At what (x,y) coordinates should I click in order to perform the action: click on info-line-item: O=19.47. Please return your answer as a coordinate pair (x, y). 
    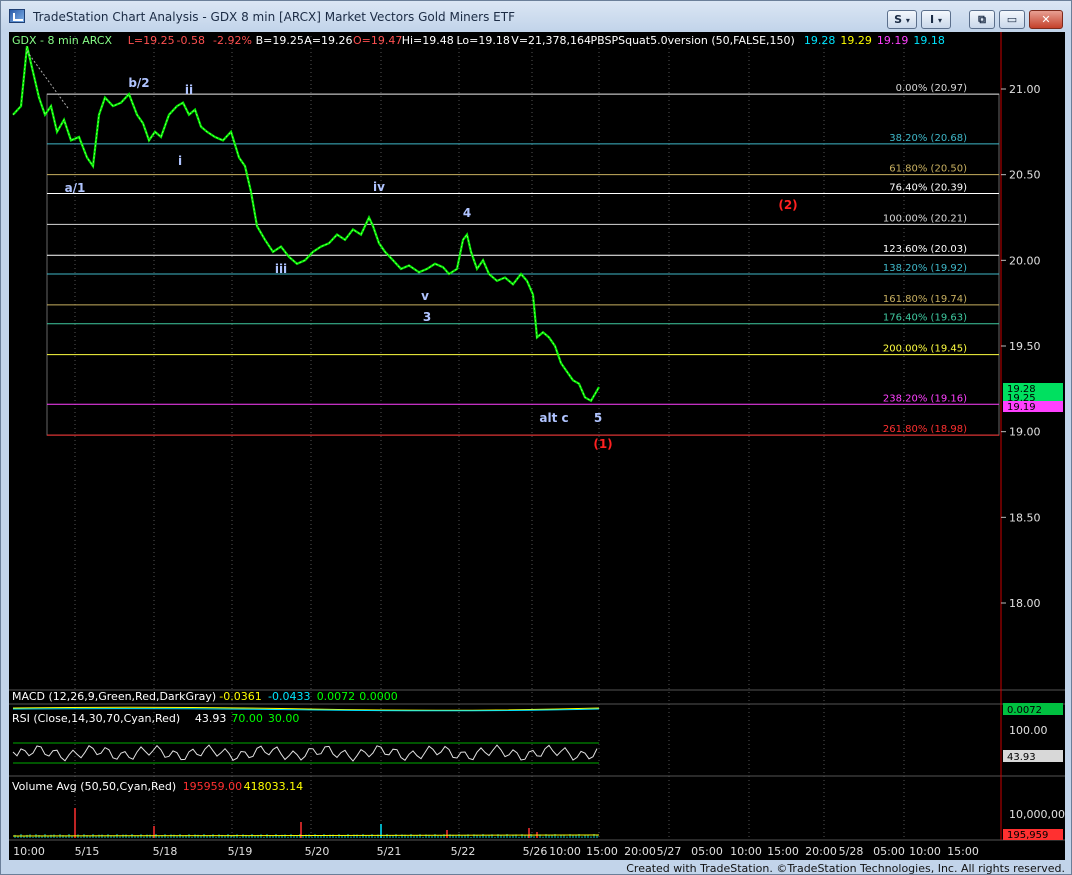
    Looking at the image, I should click on (377, 40).